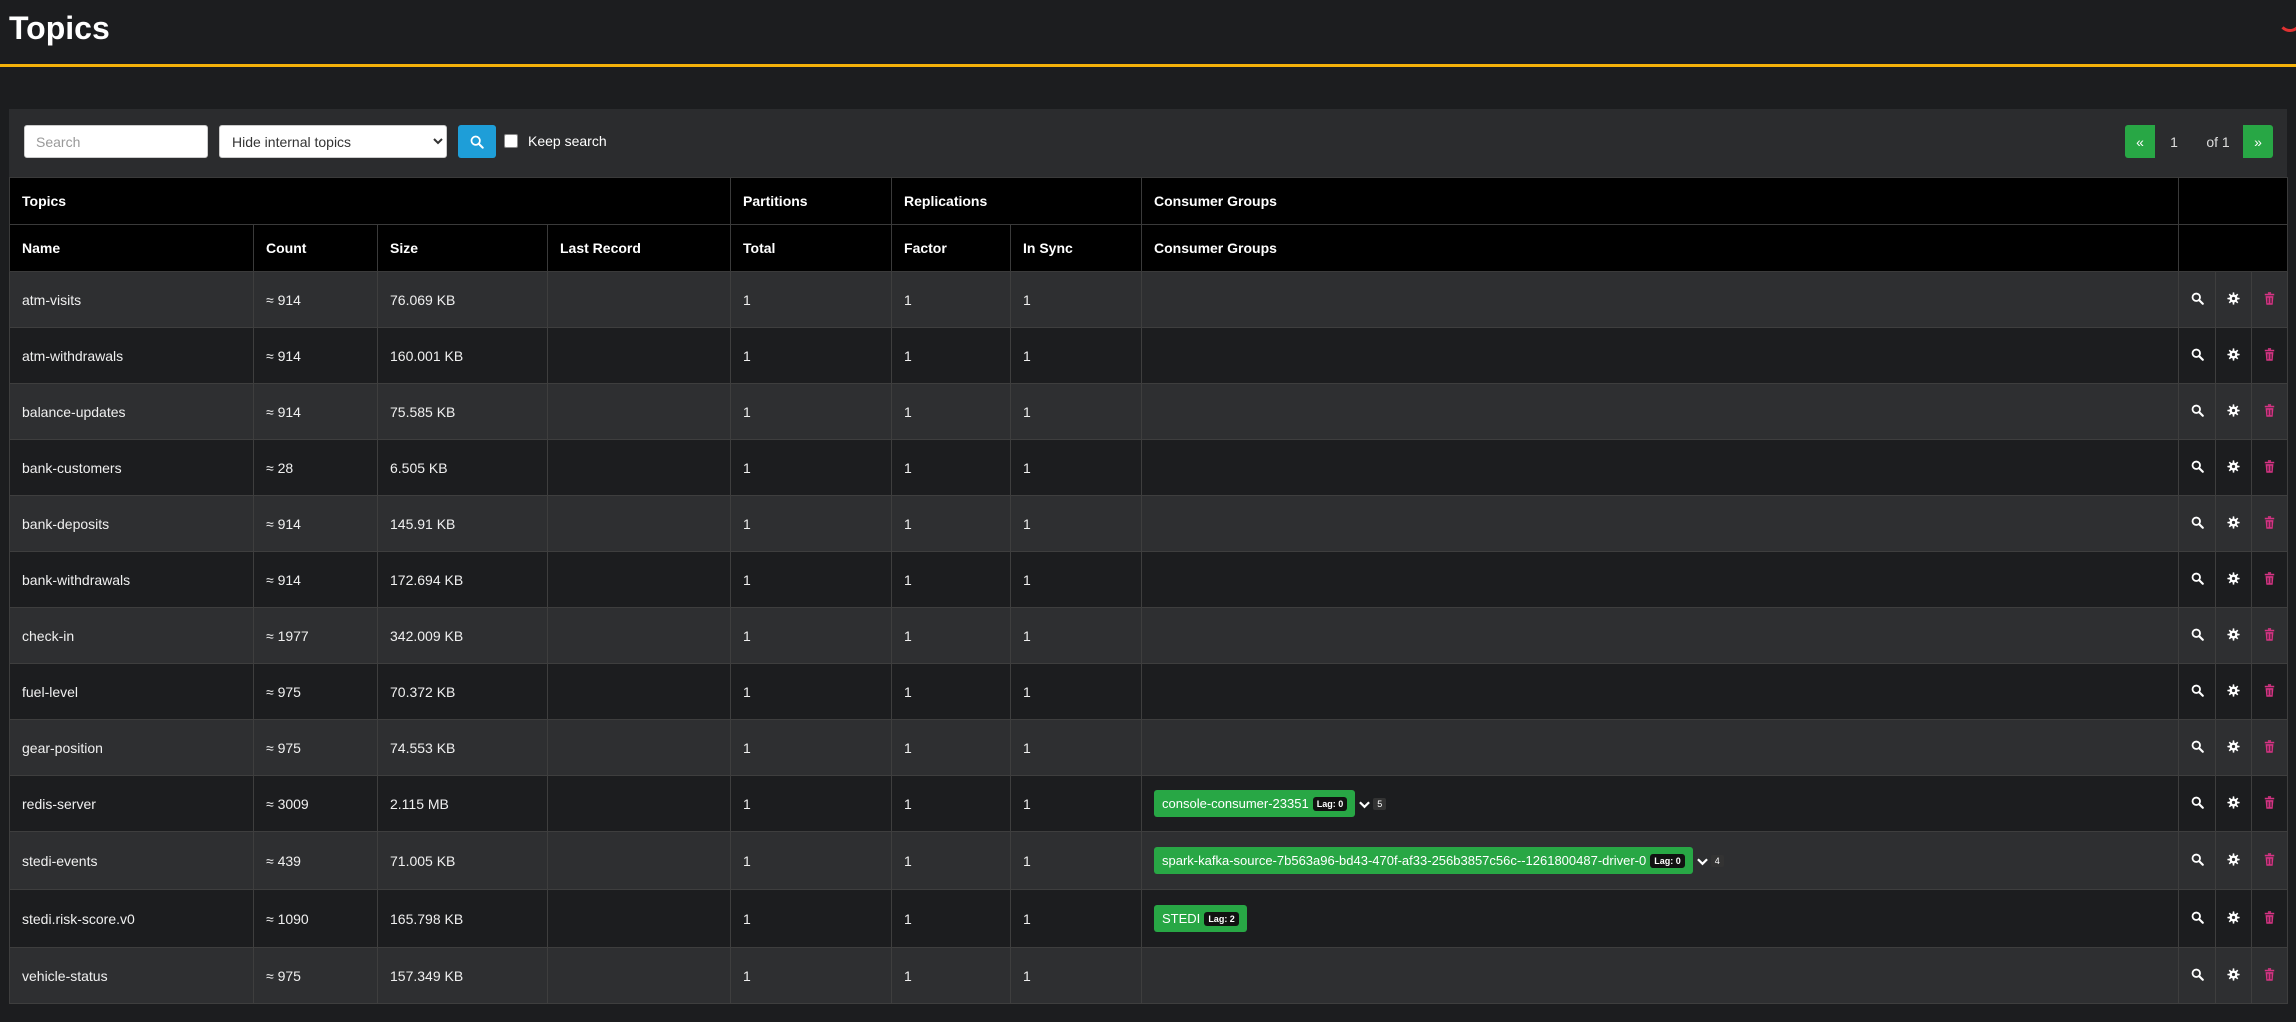 This screenshot has height=1022, width=2296. I want to click on keep-search-checkbox, so click(511, 141).